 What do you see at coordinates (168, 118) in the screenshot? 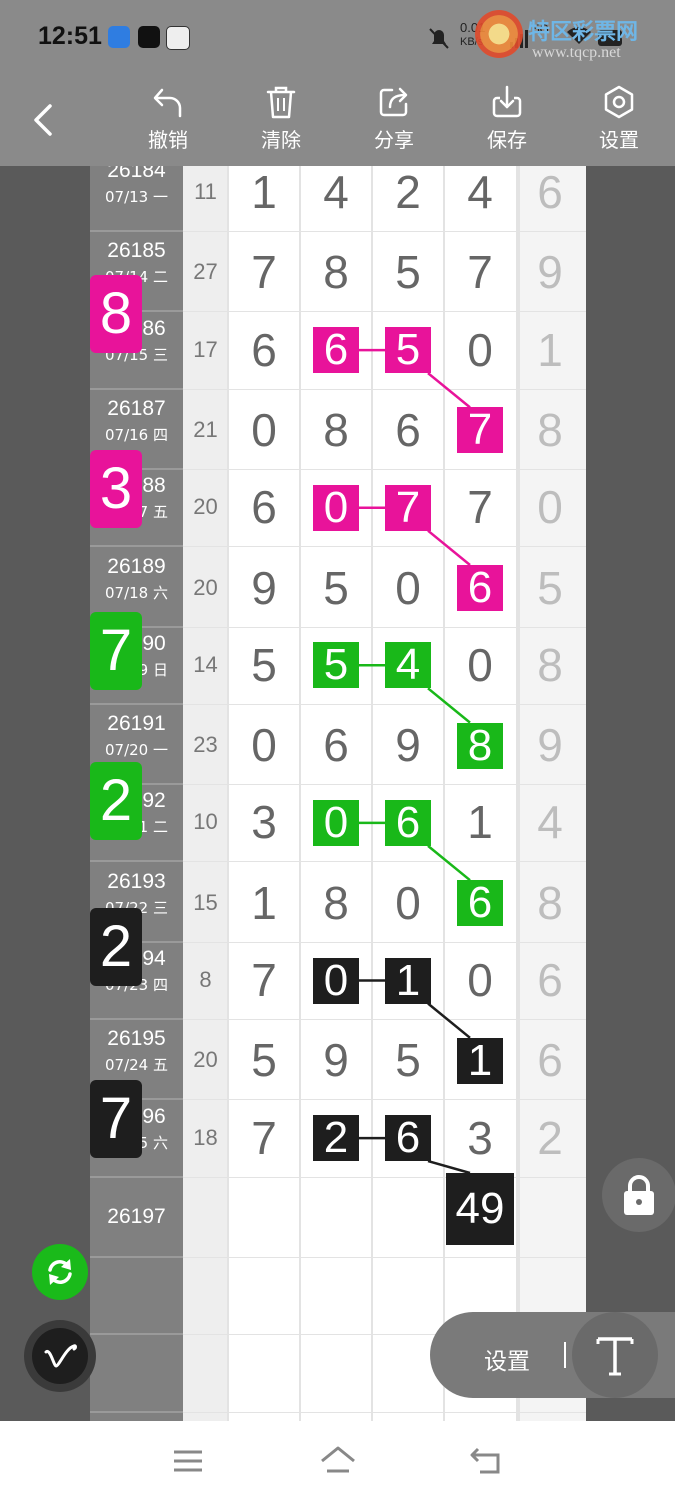
I see `undo-button: 撤销` at bounding box center [168, 118].